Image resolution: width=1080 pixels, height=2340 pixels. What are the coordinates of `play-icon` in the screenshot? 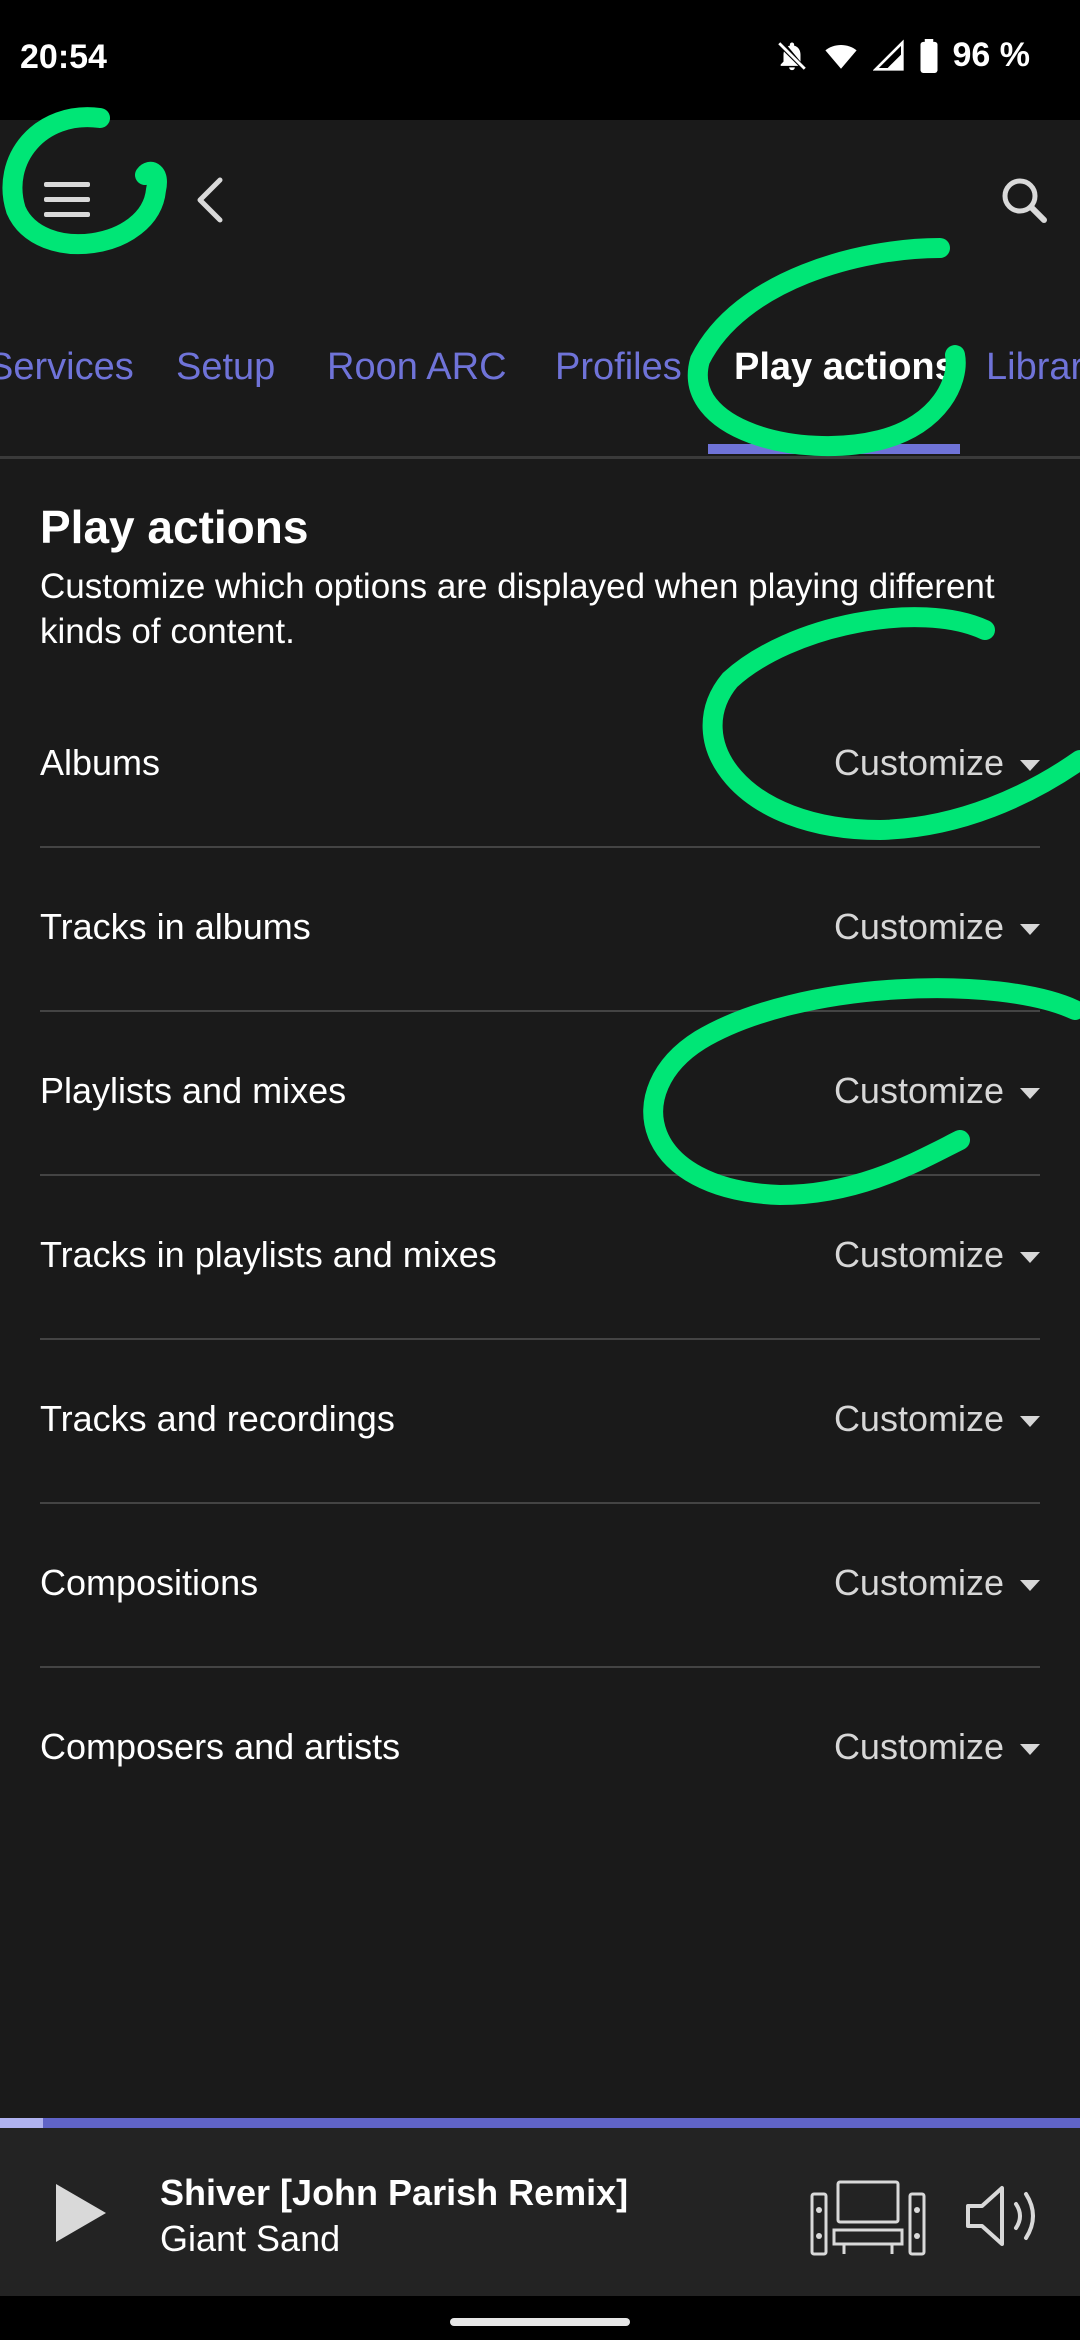 It's located at (80, 2213).